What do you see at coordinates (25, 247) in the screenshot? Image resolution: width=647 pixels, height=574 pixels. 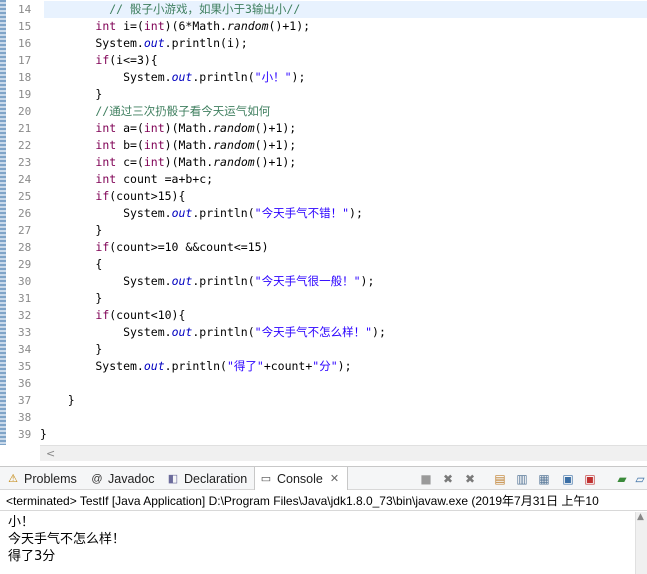 I see `line-number: 28` at bounding box center [25, 247].